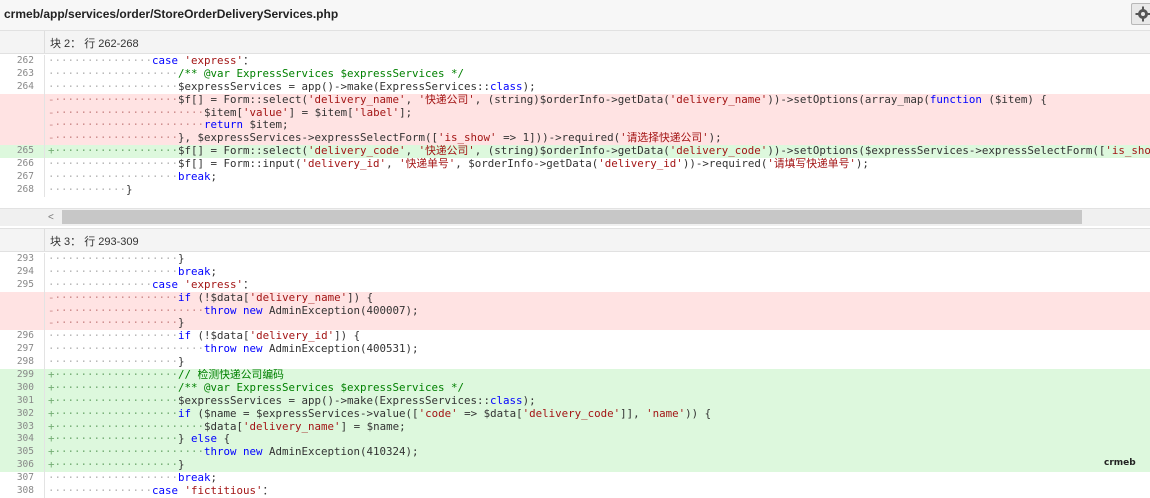 Image resolution: width=1150 pixels, height=498 pixels. I want to click on code-text: -···················}, so click(116, 323).